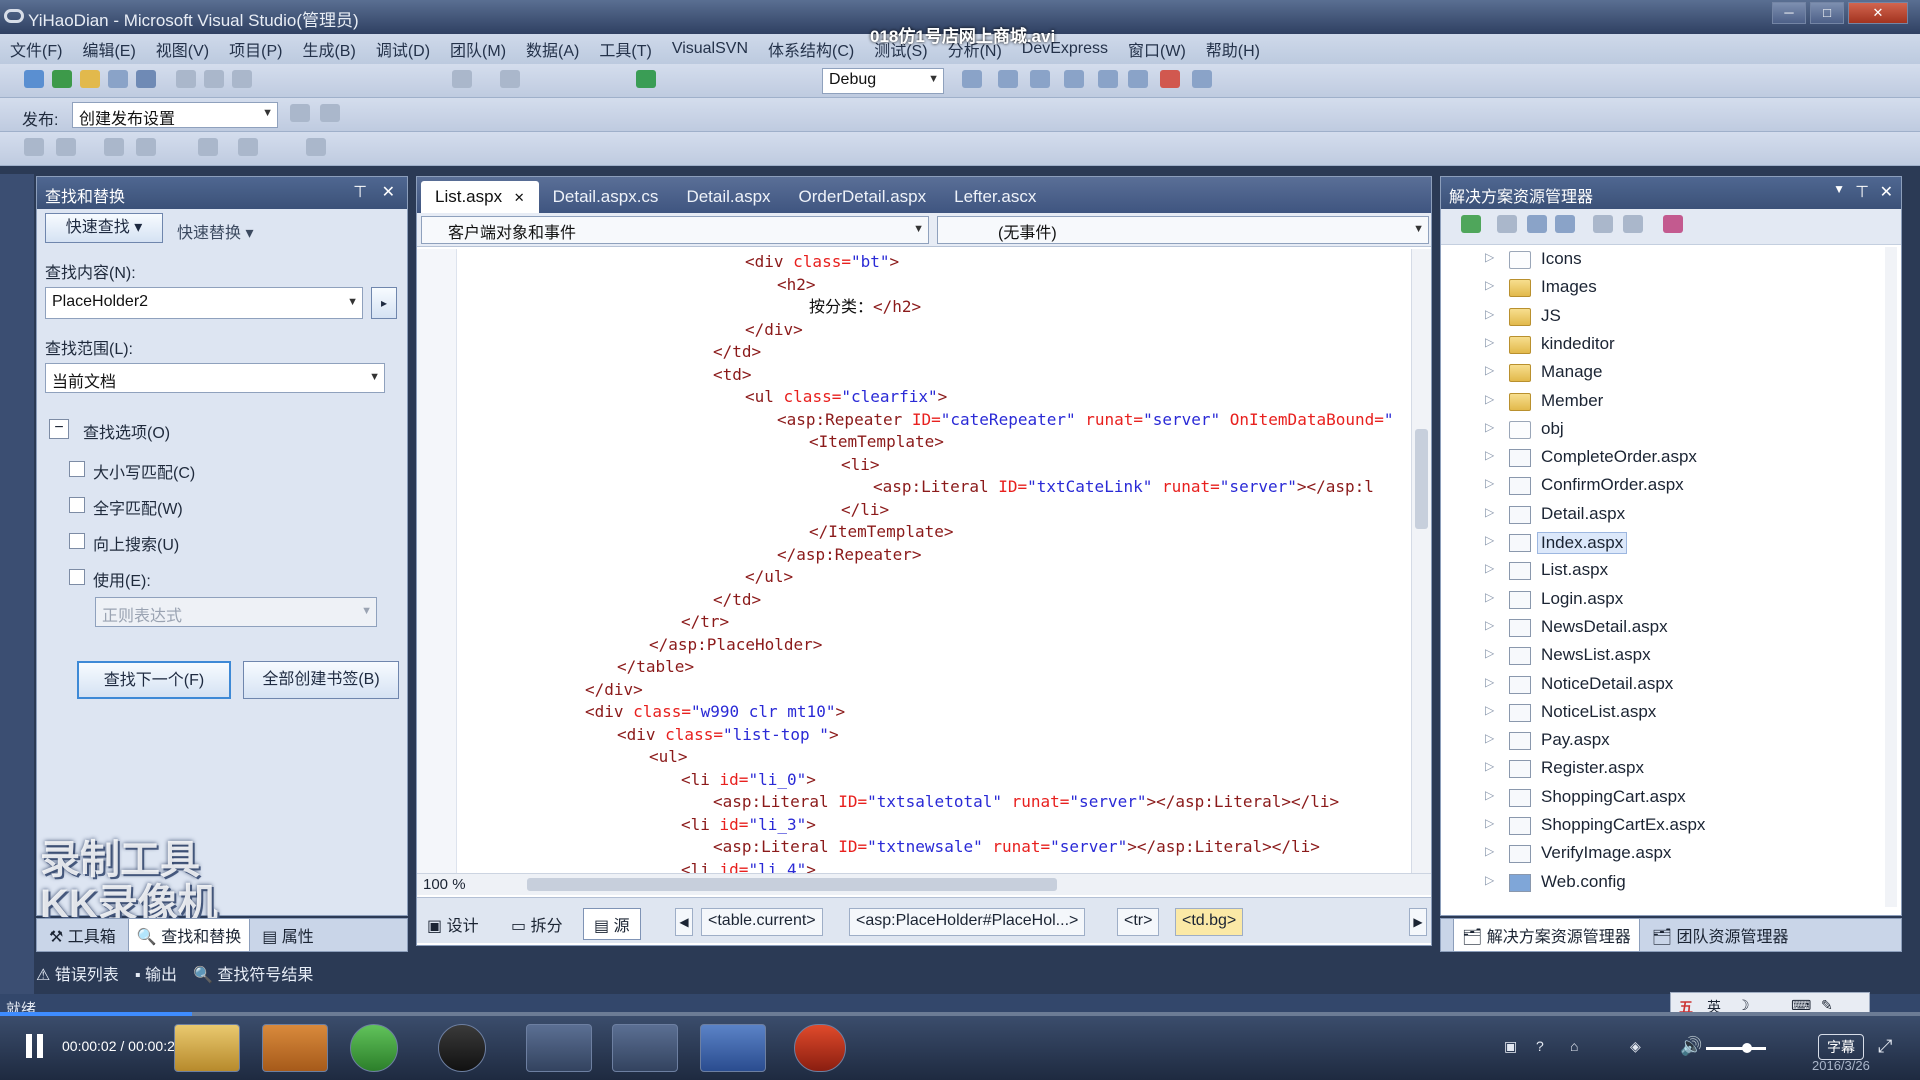 Image resolution: width=1920 pixels, height=1080 pixels. I want to click on properties-icon, so click(1471, 224).